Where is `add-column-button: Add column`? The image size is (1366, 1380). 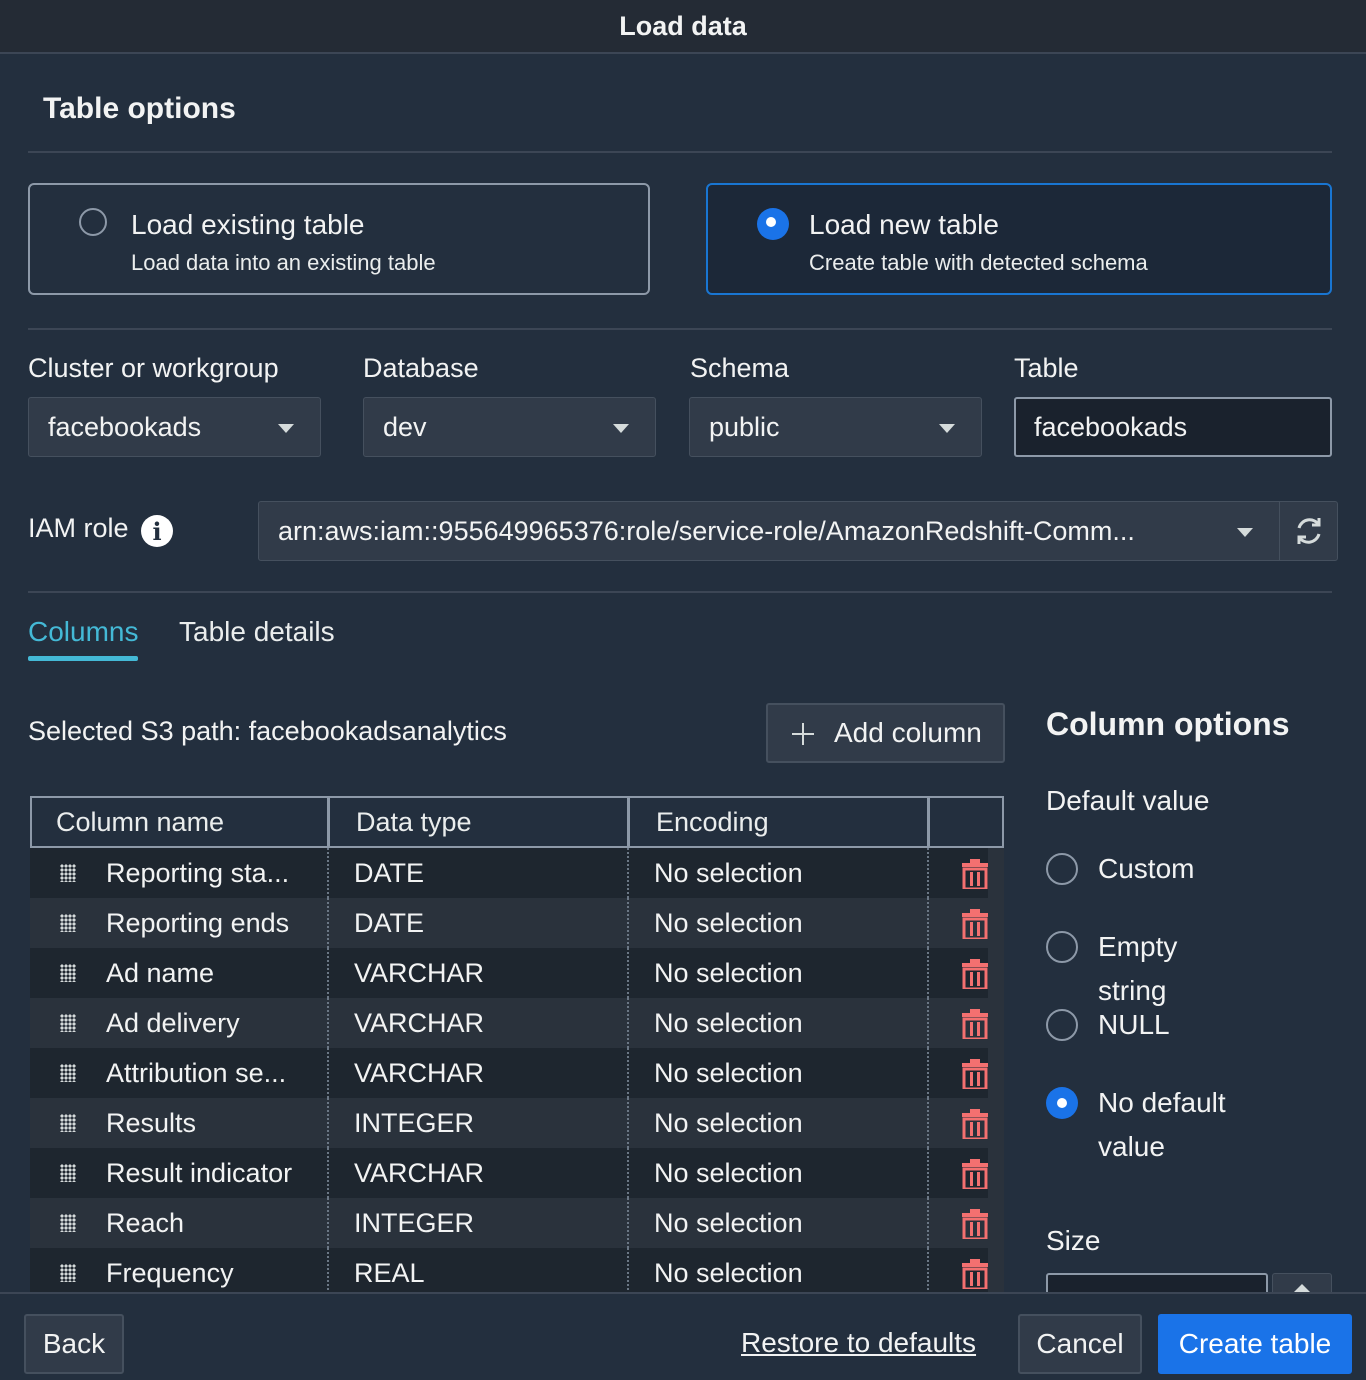 add-column-button: Add column is located at coordinates (885, 733).